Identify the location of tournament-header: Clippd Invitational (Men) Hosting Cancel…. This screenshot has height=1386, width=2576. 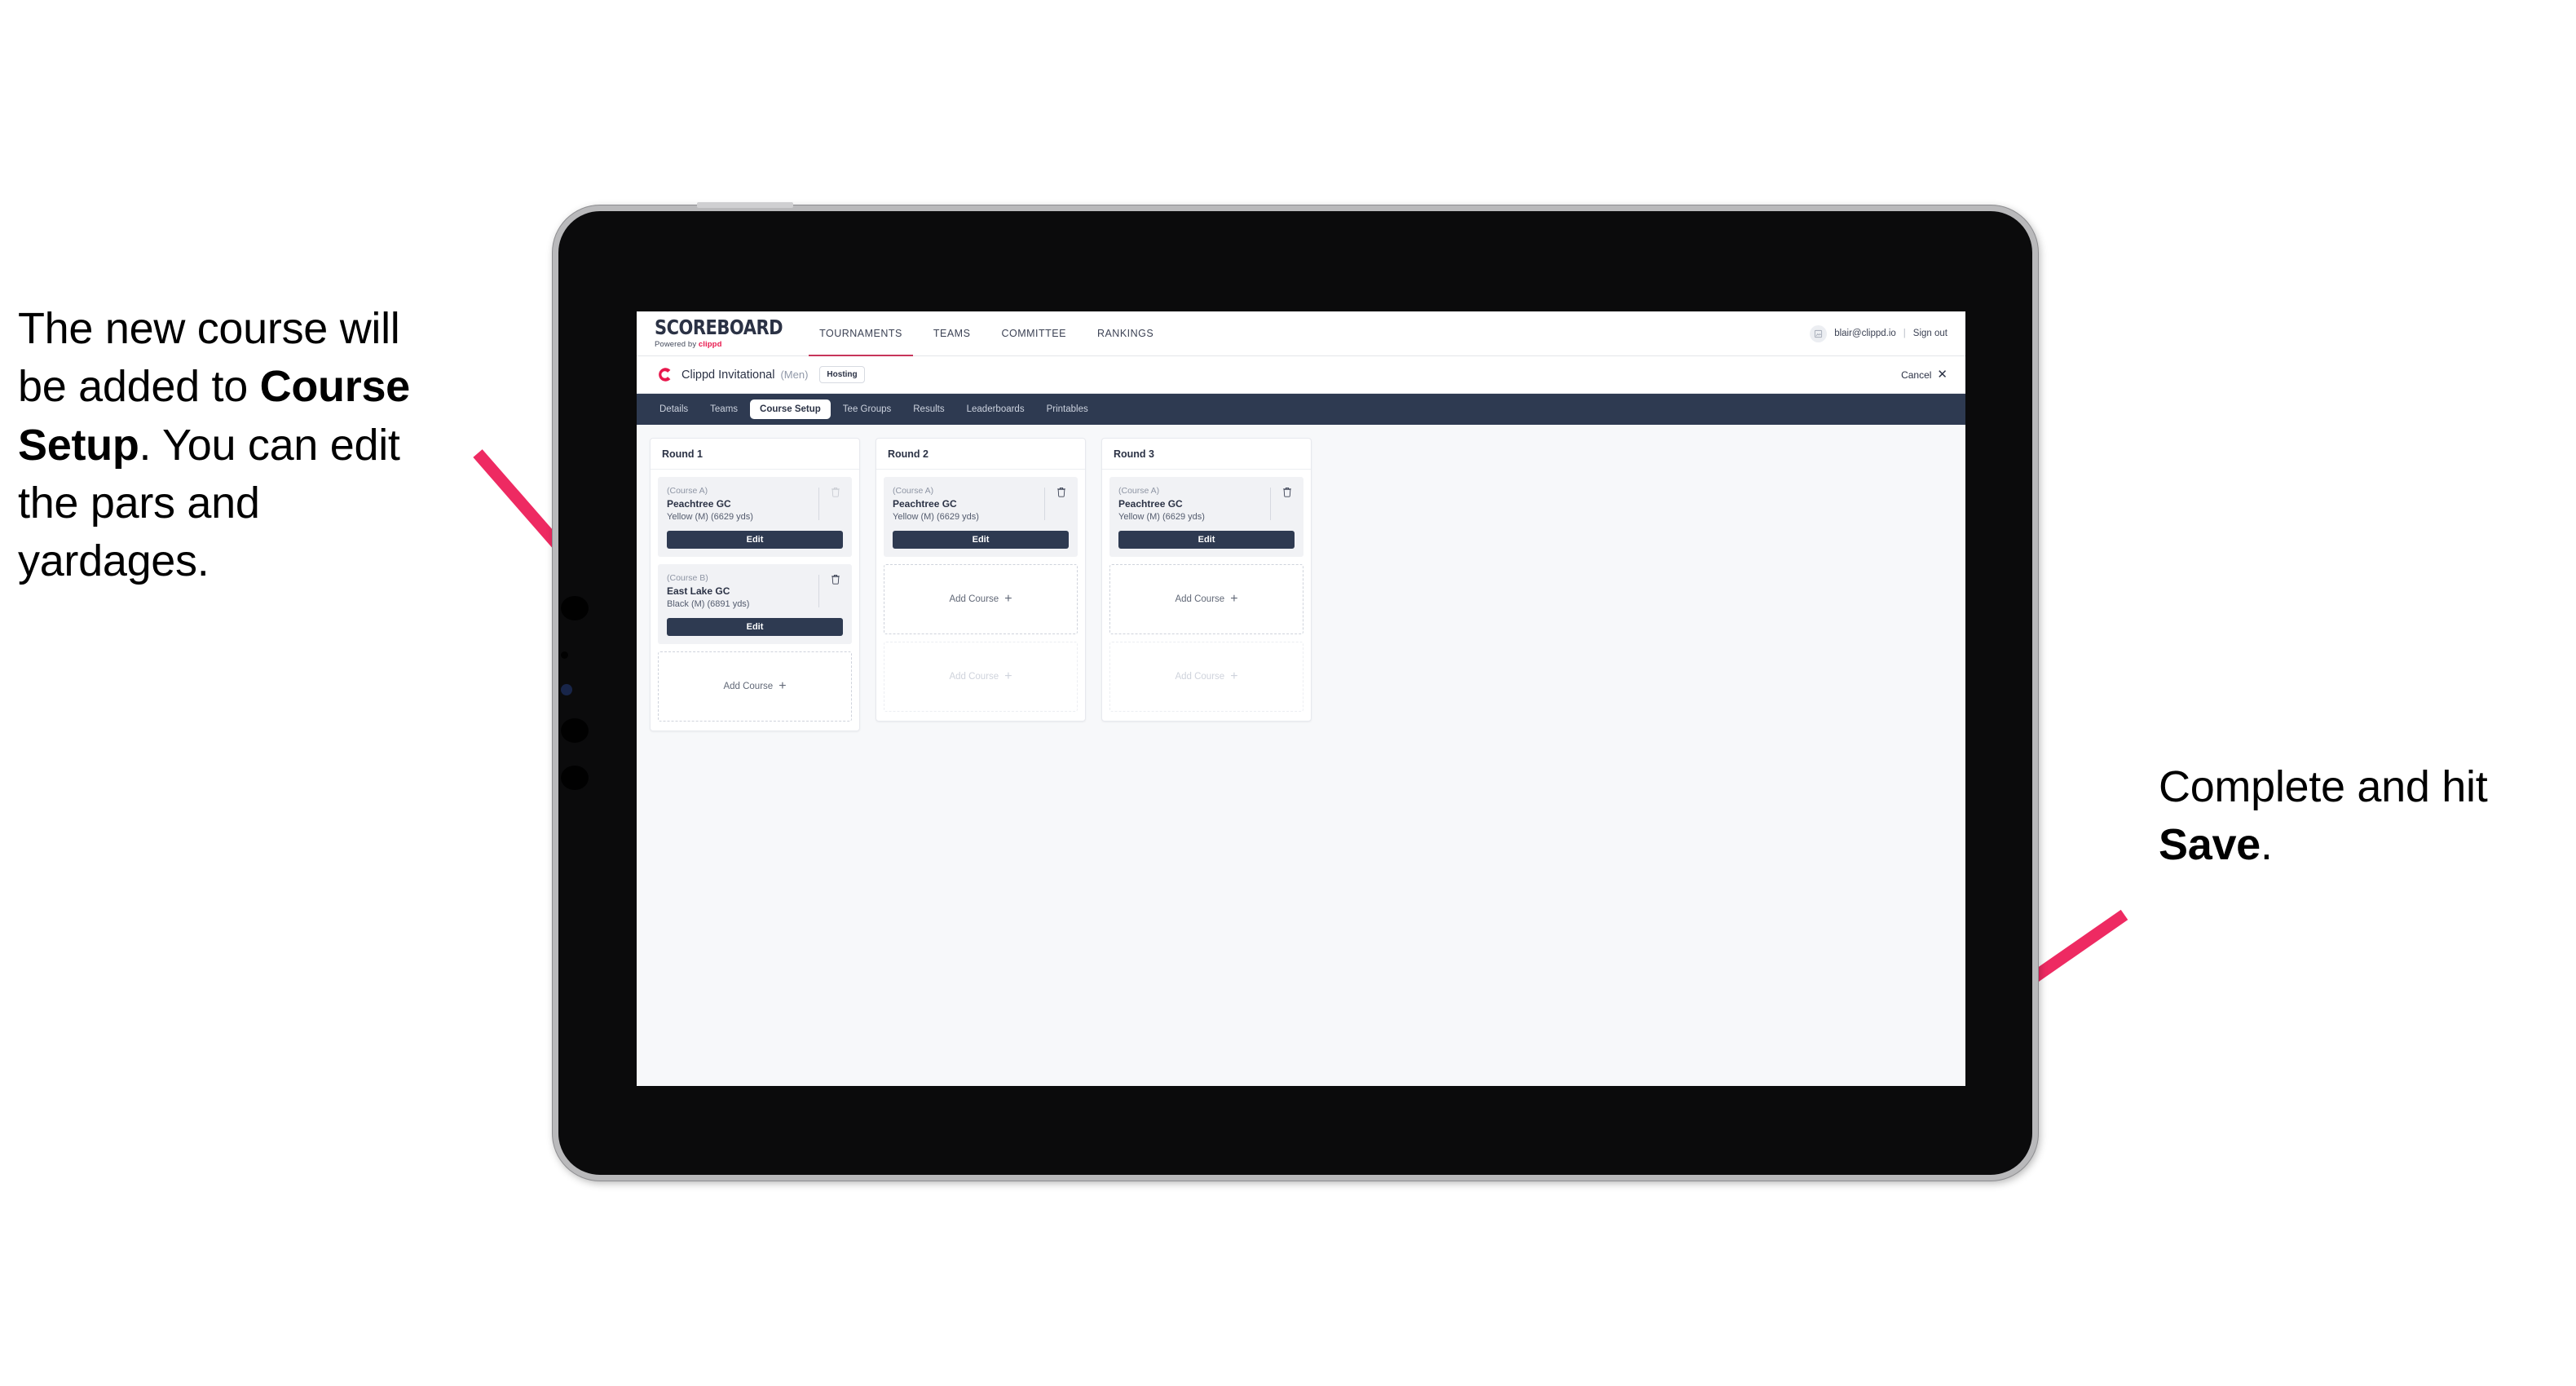
(1301, 375).